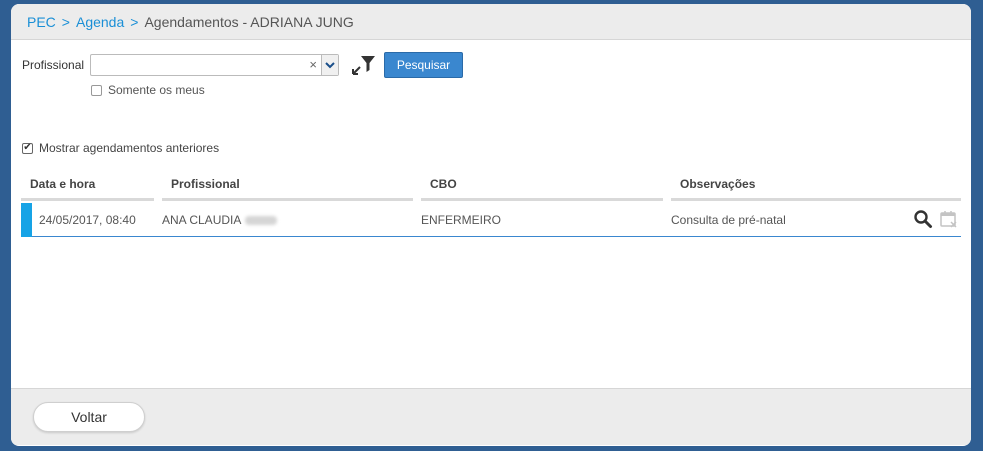  I want to click on cell-cbo: ENFERMEIRO, so click(461, 219).